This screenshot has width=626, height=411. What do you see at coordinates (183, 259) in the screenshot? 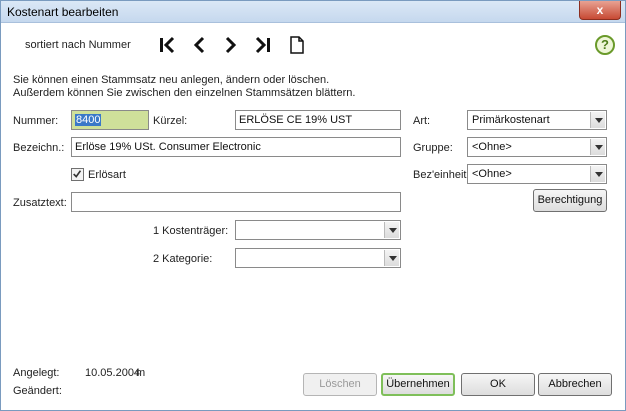
I see `kategorie-label: 2 Kategorie:` at bounding box center [183, 259].